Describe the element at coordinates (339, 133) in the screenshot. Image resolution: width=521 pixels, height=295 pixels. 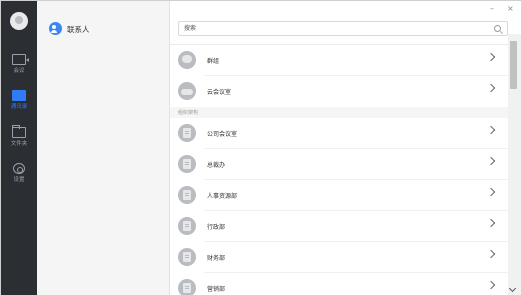
I see `list-item-department: 公司会议室` at that location.